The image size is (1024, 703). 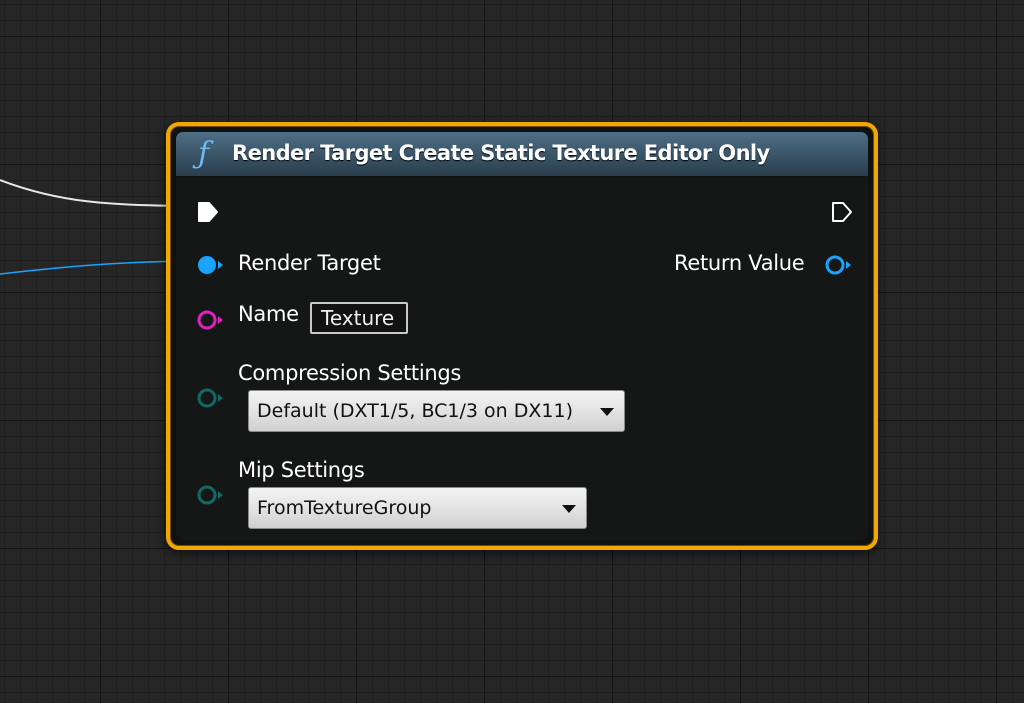 What do you see at coordinates (211, 495) in the screenshot?
I see `mip-settings-pin-icon` at bounding box center [211, 495].